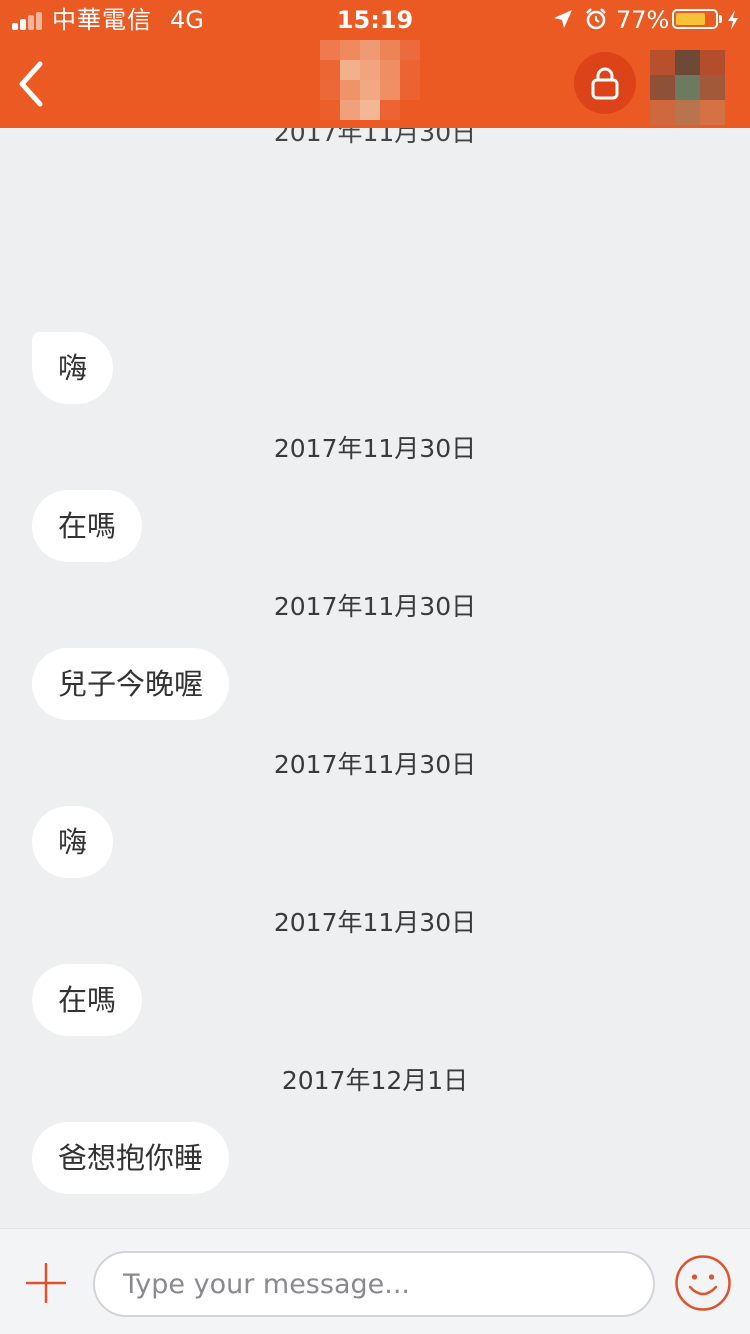 The height and width of the screenshot is (1334, 750). Describe the element at coordinates (643, 20) in the screenshot. I see `battery-percentage: 77%` at that location.